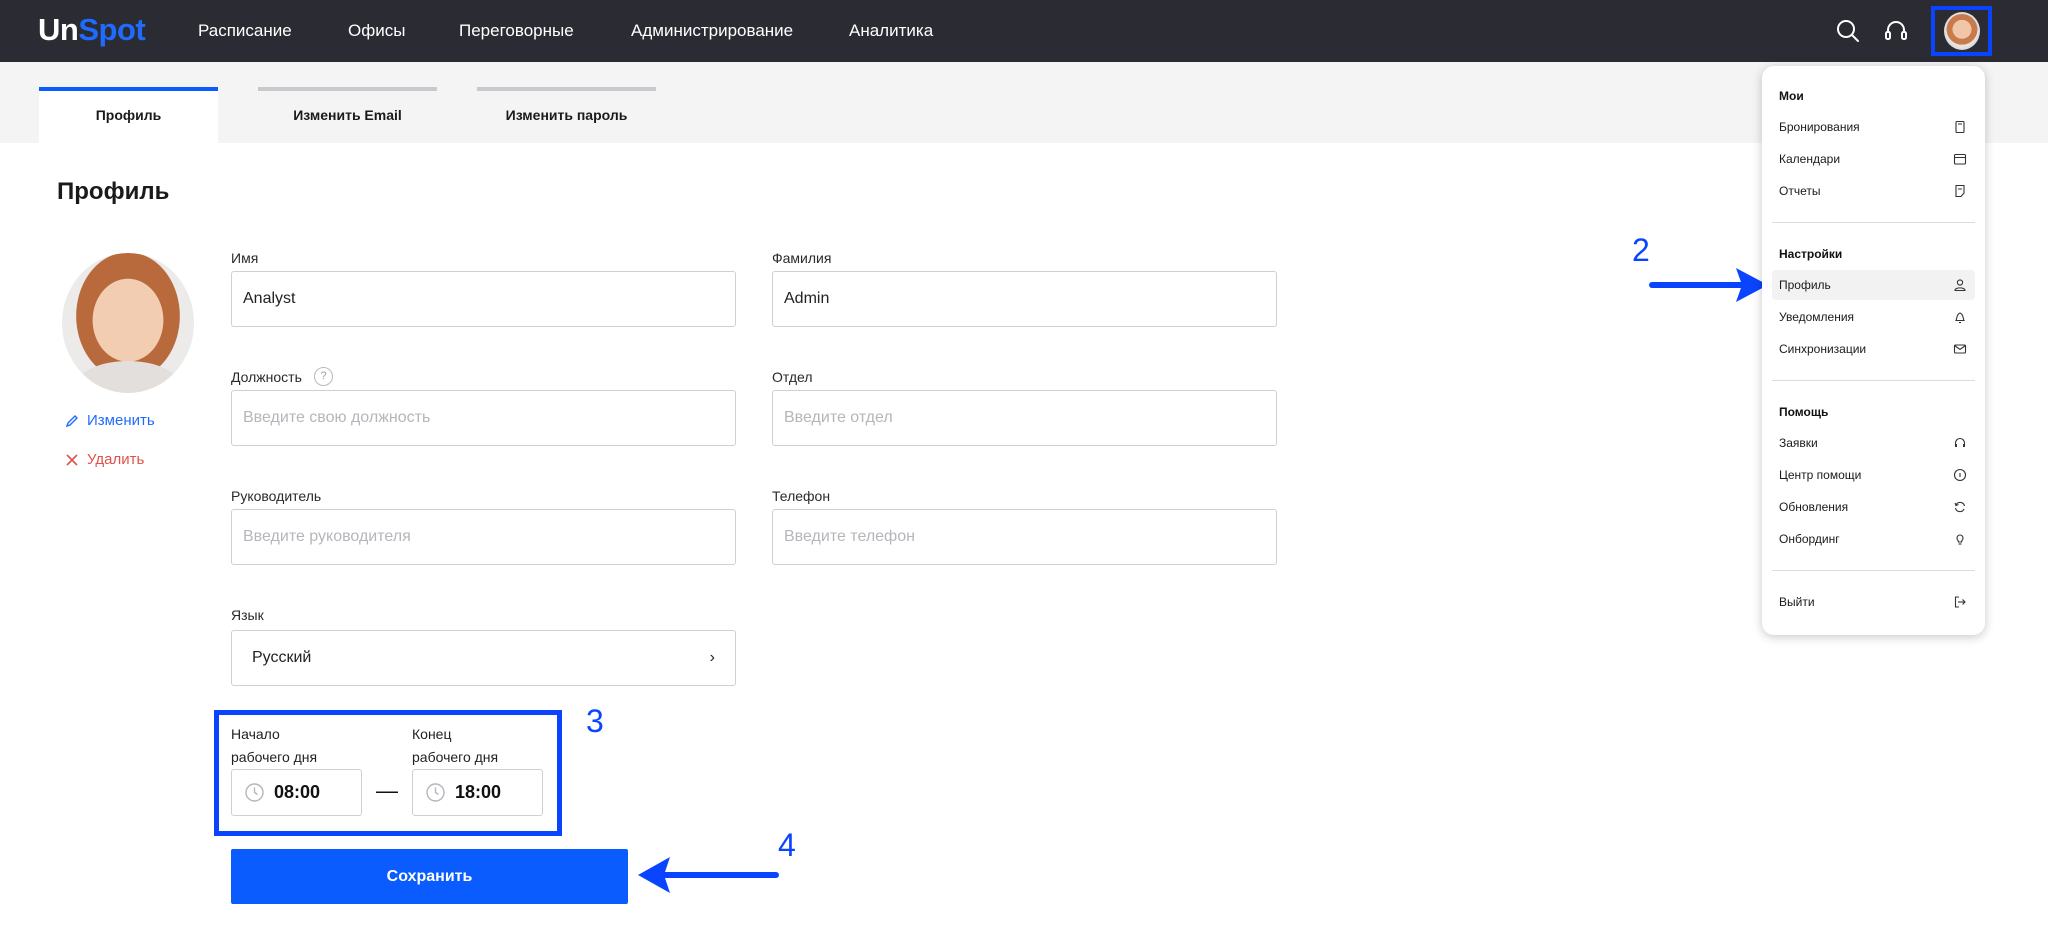  I want to click on user-icon, so click(1960, 285).